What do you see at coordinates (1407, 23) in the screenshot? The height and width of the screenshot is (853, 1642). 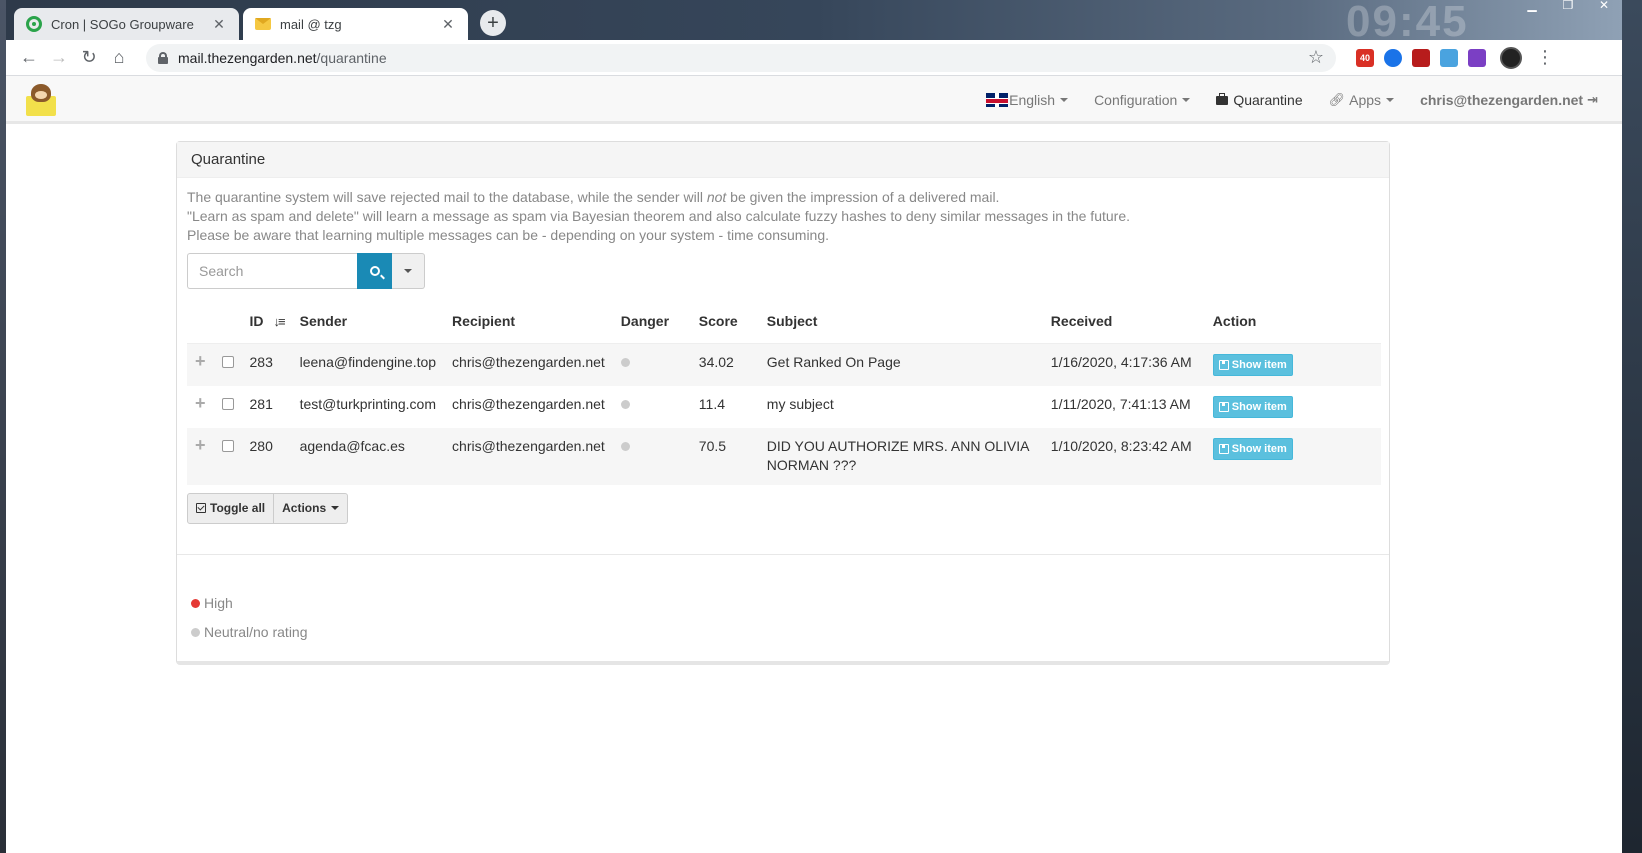 I see `desktop-clock: 09:45` at bounding box center [1407, 23].